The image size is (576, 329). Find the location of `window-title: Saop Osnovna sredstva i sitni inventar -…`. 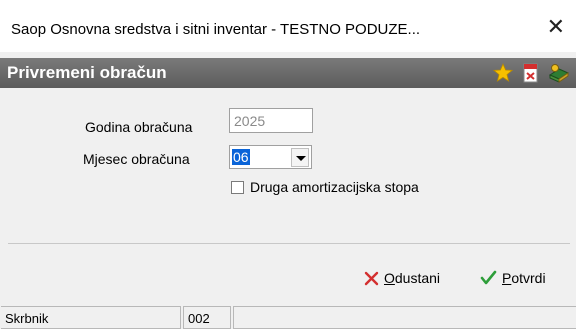

window-title: Saop Osnovna sredstva i sitni inventar -… is located at coordinates (216, 29).